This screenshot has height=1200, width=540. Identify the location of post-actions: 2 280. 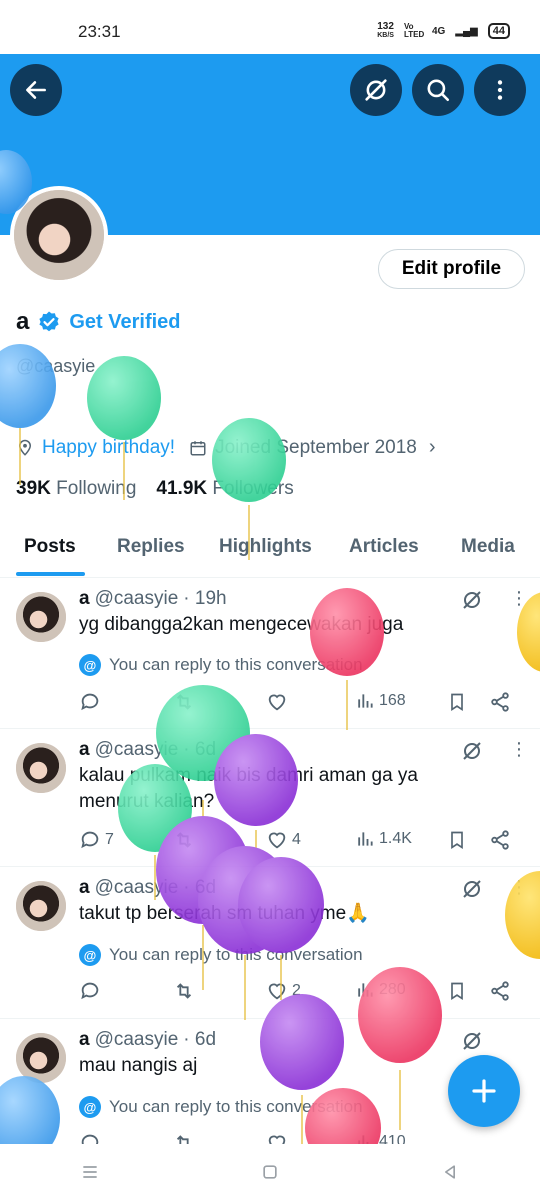
(299, 993).